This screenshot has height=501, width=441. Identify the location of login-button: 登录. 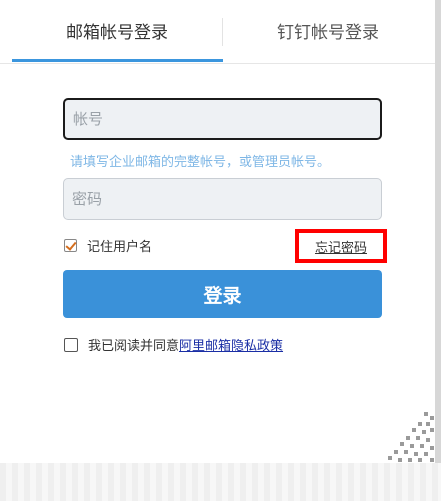
(222, 294).